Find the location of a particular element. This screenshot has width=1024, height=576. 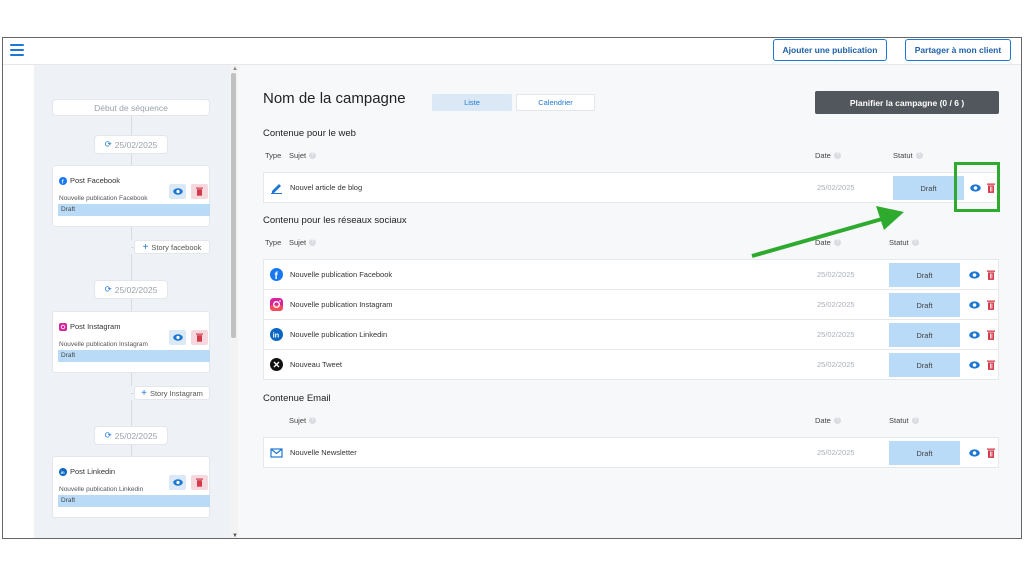

plus-icon: + is located at coordinates (144, 393).